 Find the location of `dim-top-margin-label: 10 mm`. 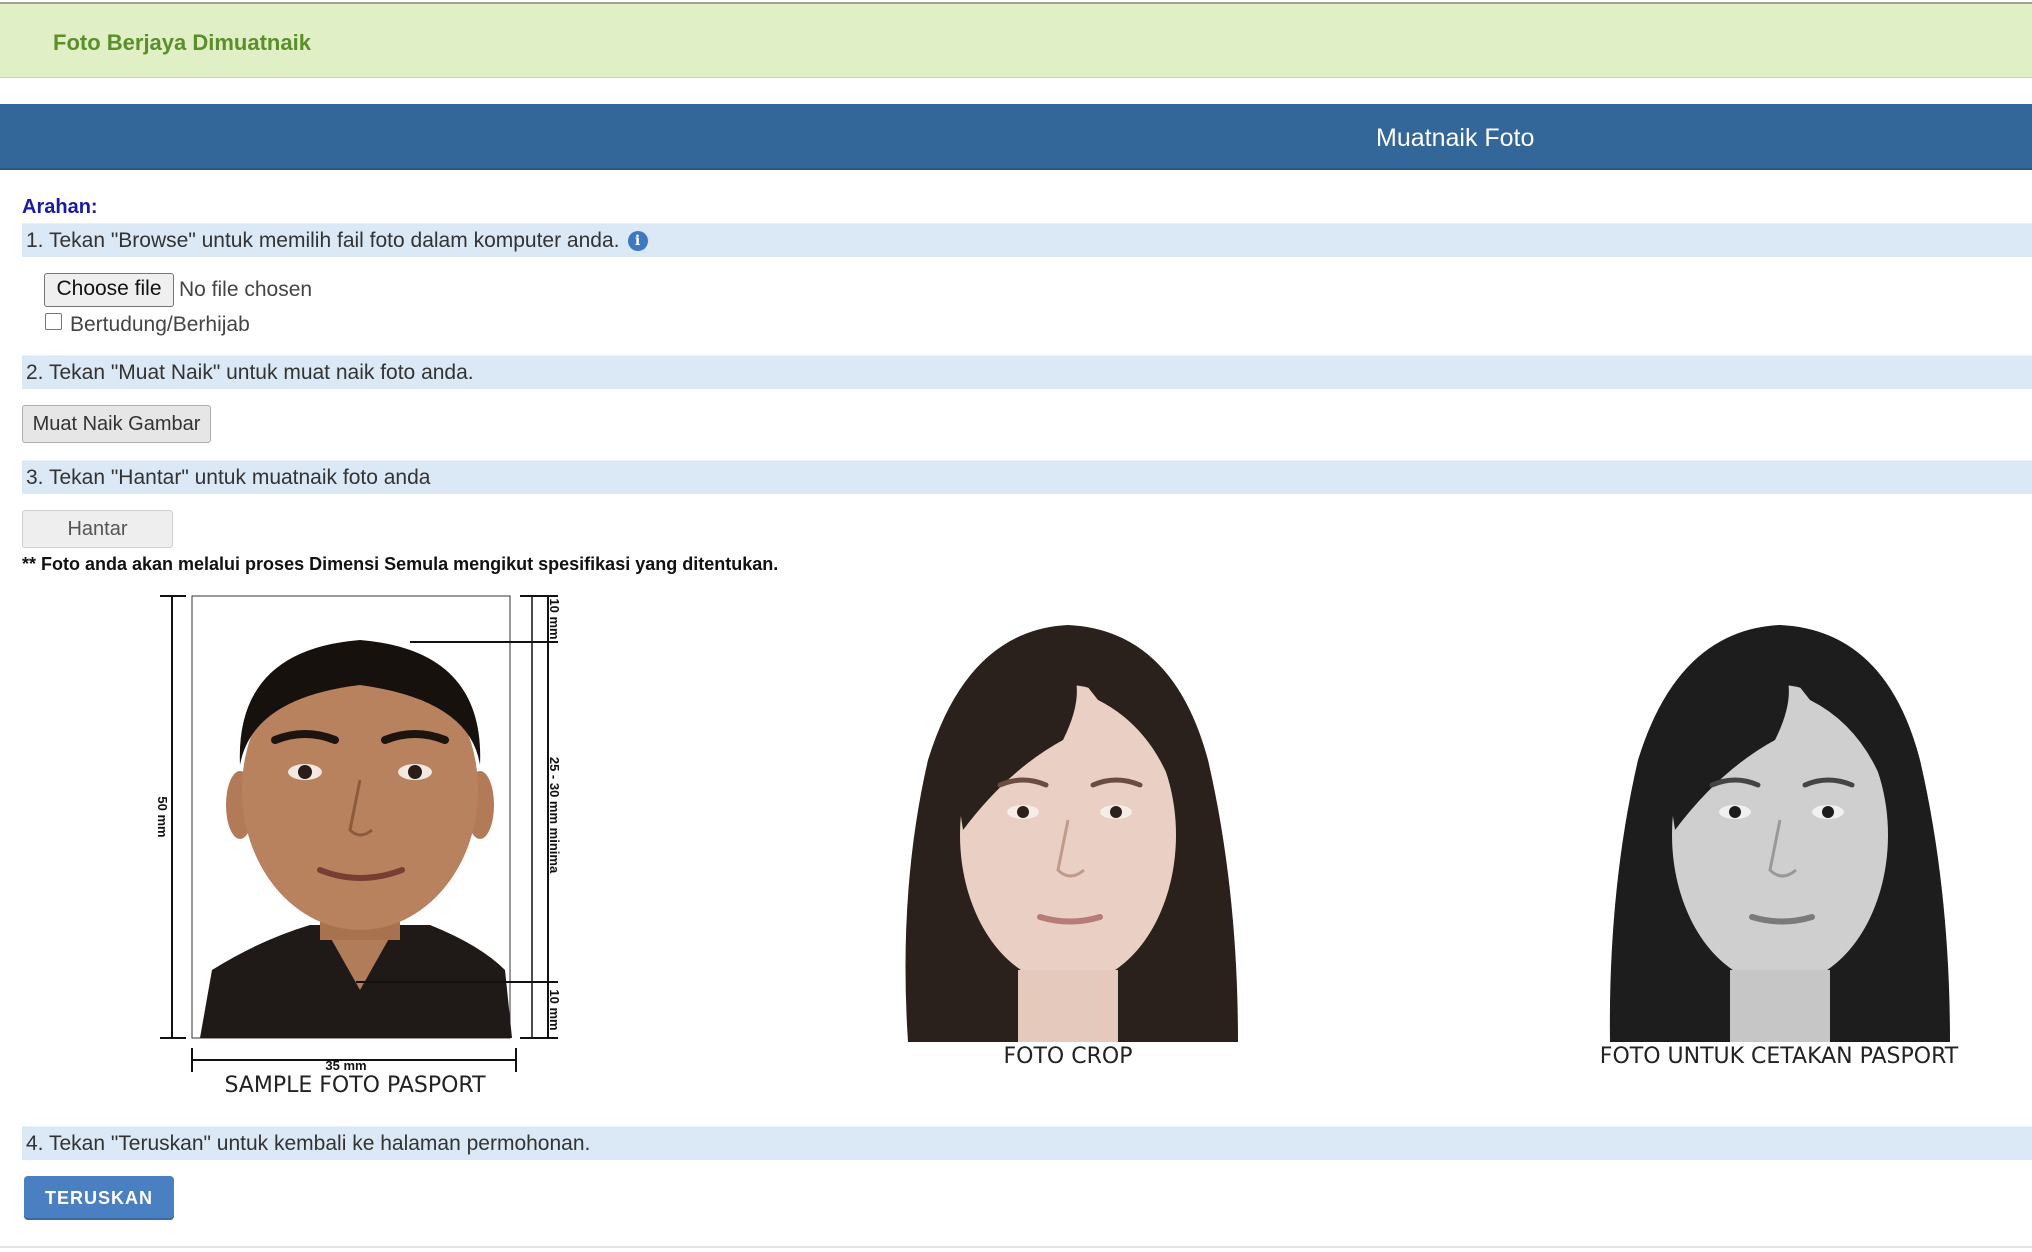

dim-top-margin-label: 10 mm is located at coordinates (554, 618).